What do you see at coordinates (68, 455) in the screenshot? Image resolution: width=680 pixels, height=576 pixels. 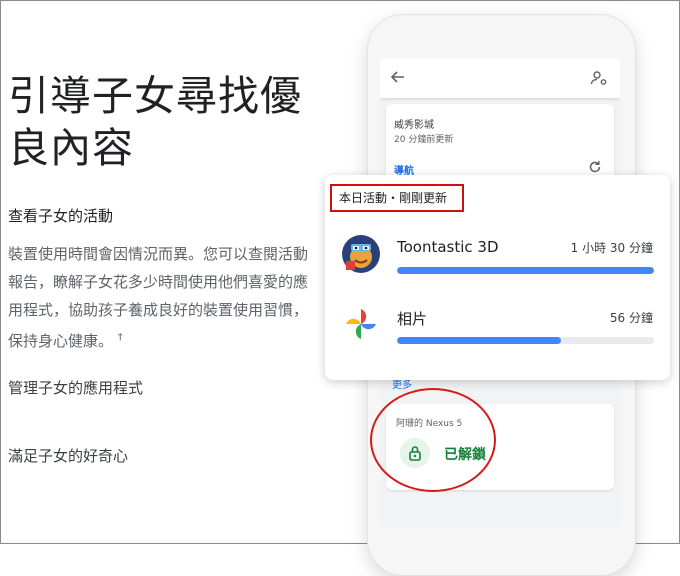 I see `section-title-curiosity: 滿足子女的好奇心` at bounding box center [68, 455].